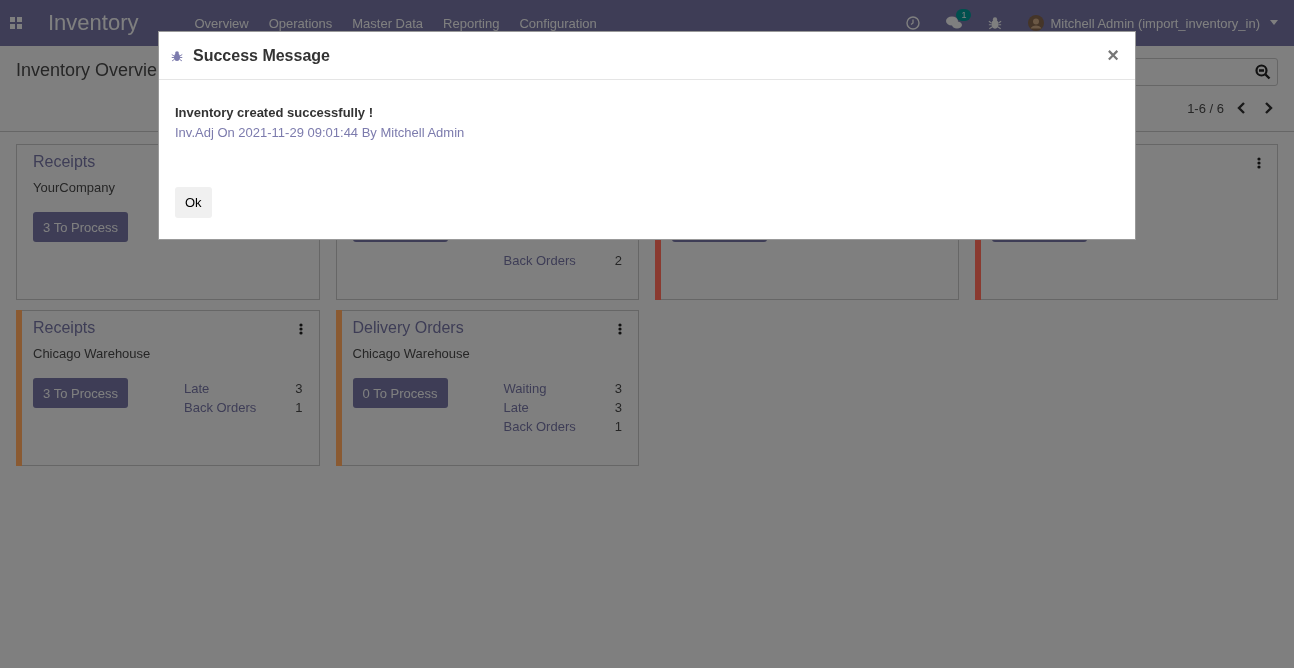 This screenshot has width=1294, height=668. Describe the element at coordinates (87, 71) in the screenshot. I see `breadcrumb: Inventory Overvie` at that location.